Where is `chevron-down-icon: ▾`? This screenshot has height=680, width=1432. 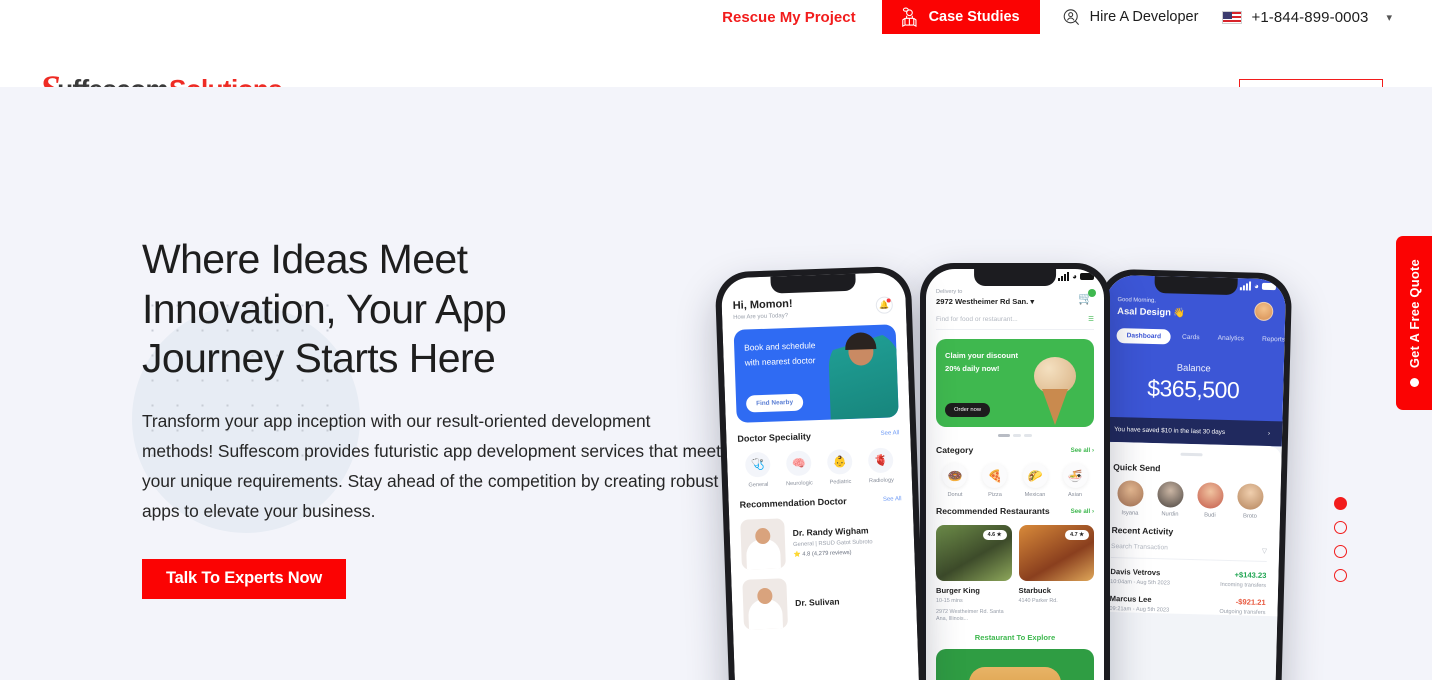 chevron-down-icon: ▾ is located at coordinates (1389, 17).